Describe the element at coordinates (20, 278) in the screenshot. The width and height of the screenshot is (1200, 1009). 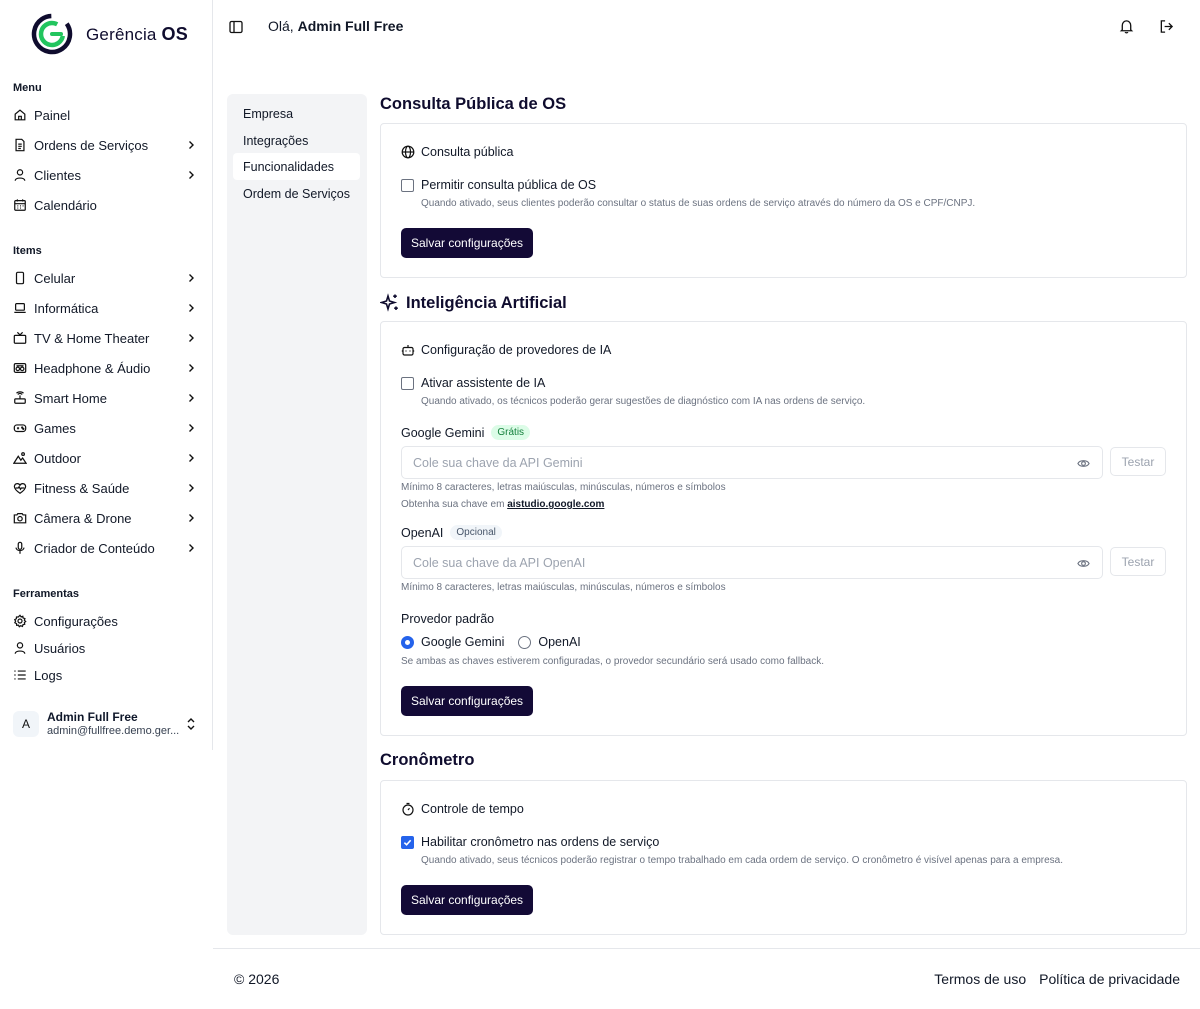
I see `phone-icon` at that location.